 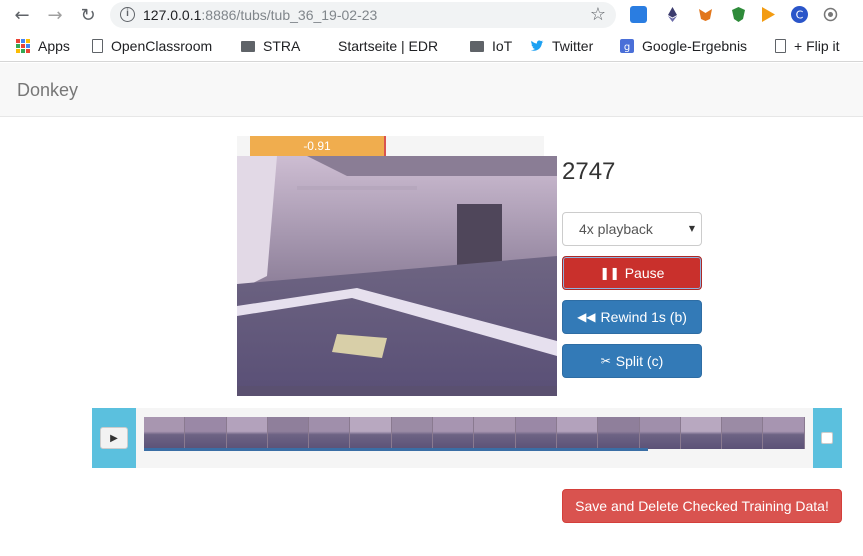 What do you see at coordinates (390, 146) in the screenshot?
I see `steering-bar: -0.91` at bounding box center [390, 146].